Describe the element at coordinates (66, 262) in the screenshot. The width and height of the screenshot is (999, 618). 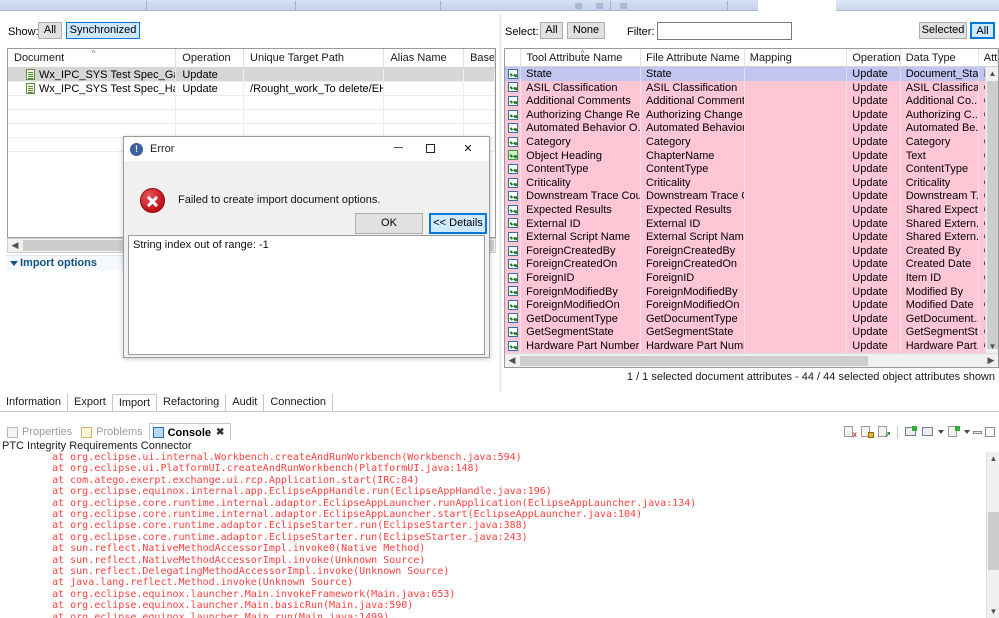
I see `import-options-section: Import options` at that location.